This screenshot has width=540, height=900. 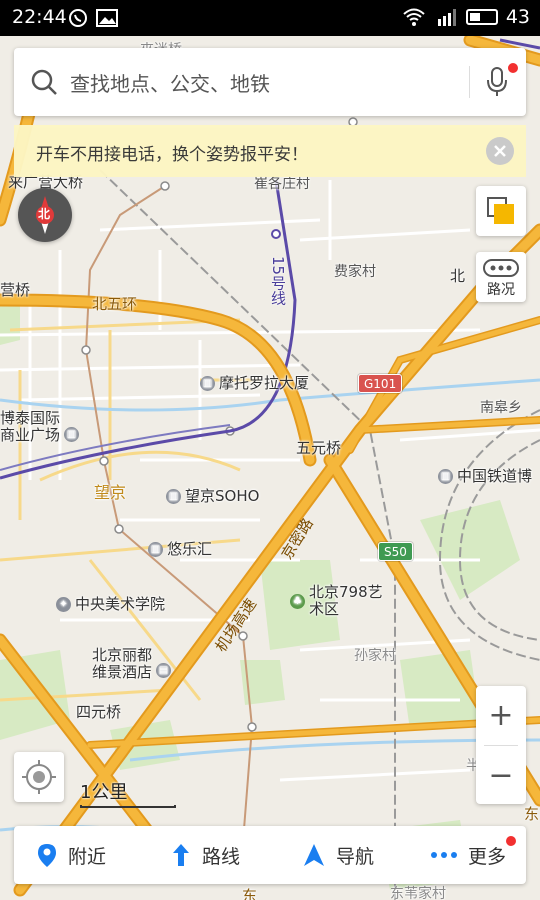 I want to click on microphone-icon, so click(x=497, y=82).